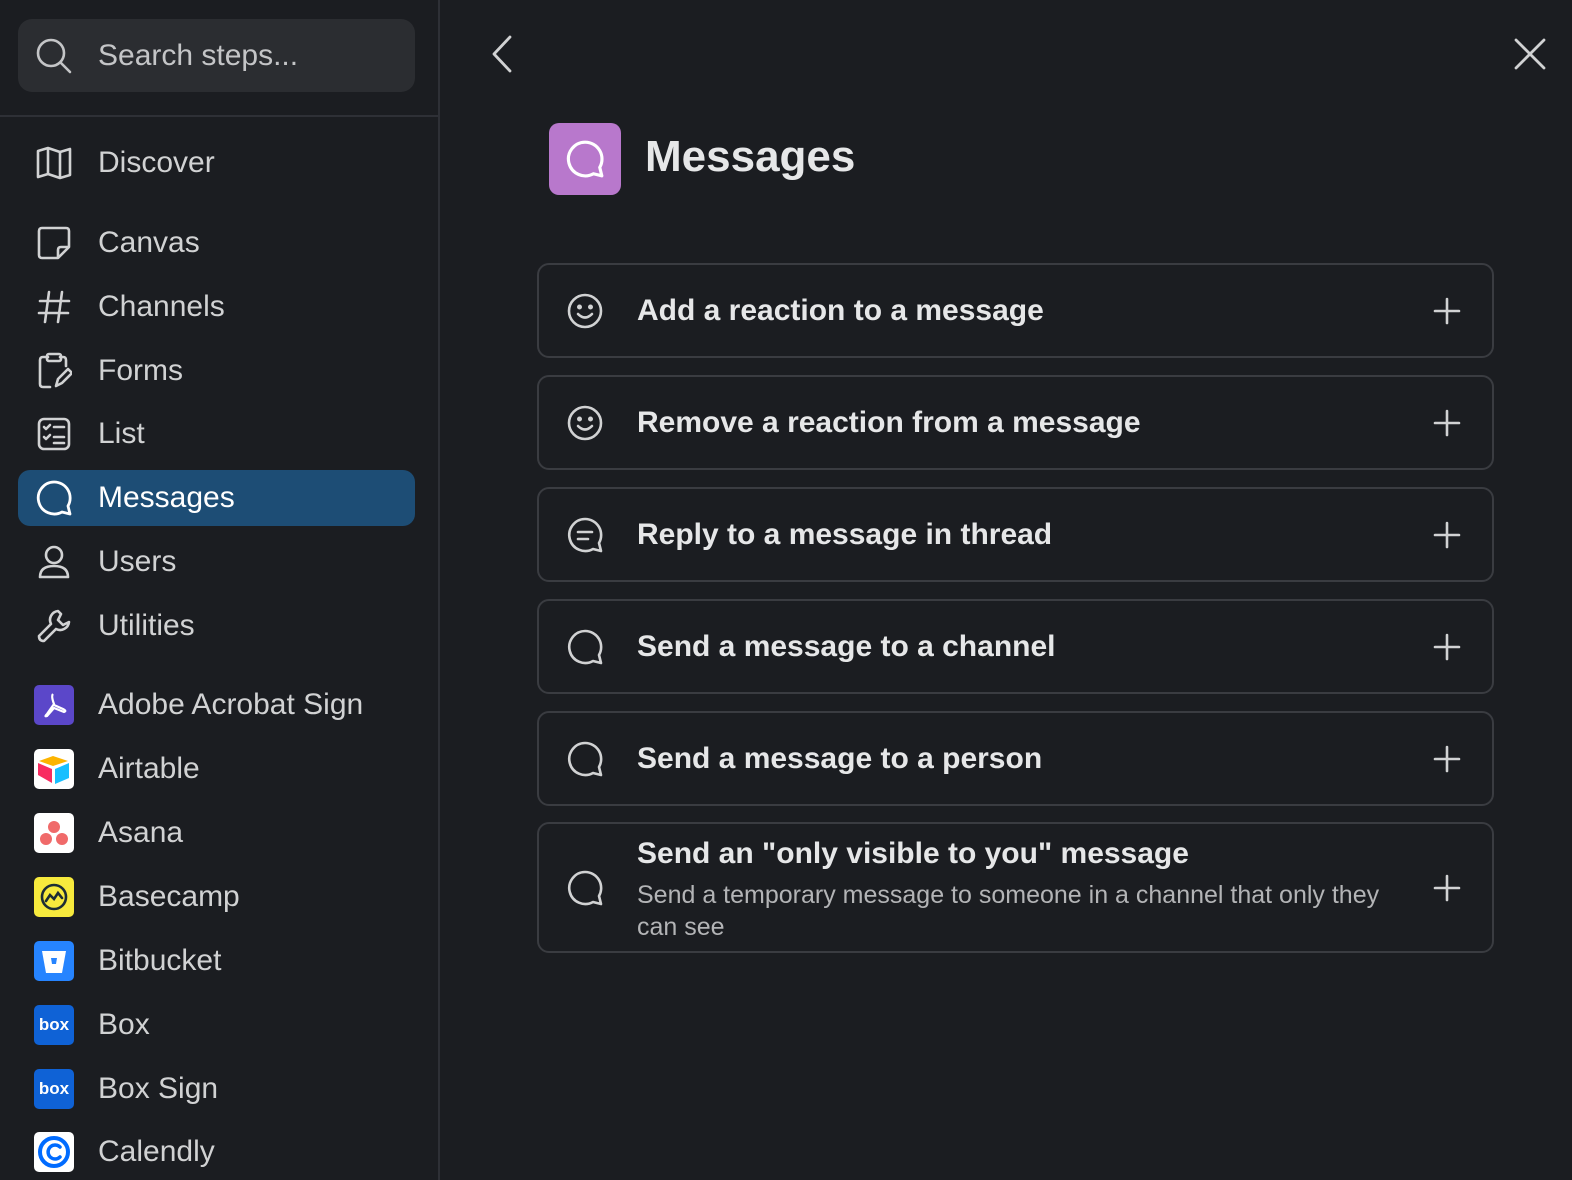 This screenshot has height=1180, width=1572. Describe the element at coordinates (231, 704) in the screenshot. I see `sidebar-item-label: Adobe Acrobat Sign` at that location.